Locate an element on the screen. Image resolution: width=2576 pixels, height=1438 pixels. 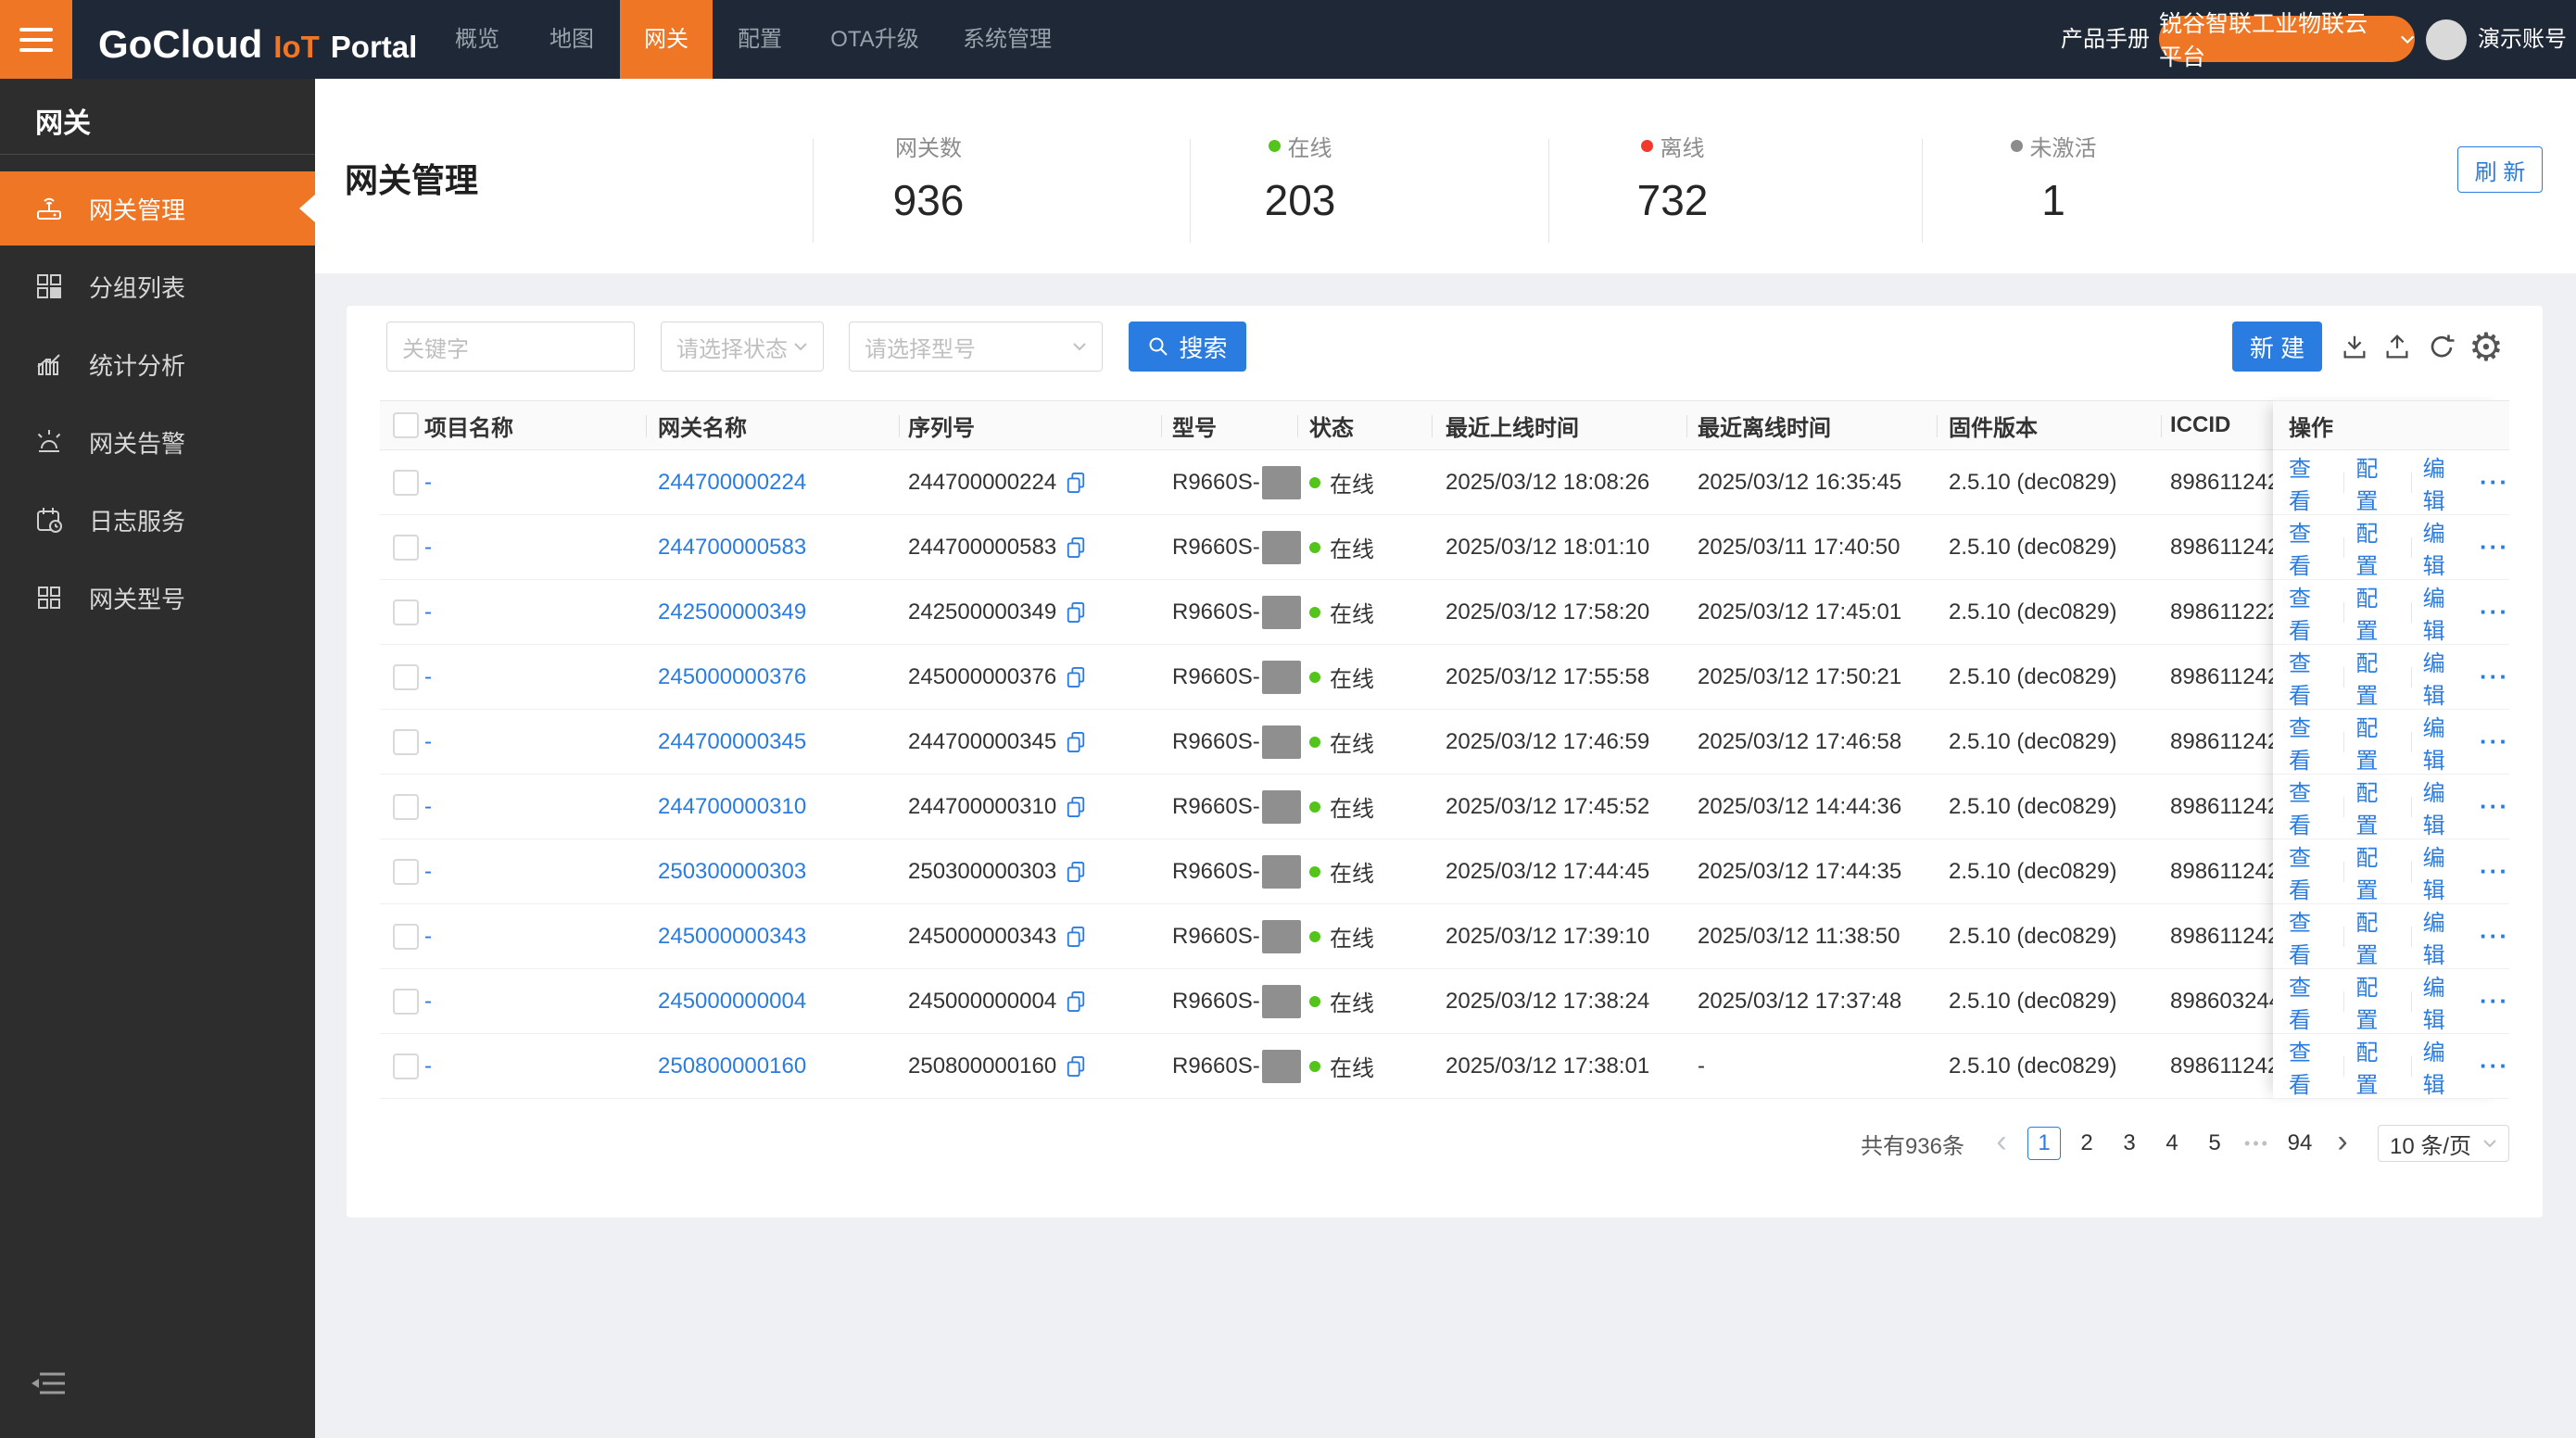
menu-hamburger-icon is located at coordinates (36, 39).